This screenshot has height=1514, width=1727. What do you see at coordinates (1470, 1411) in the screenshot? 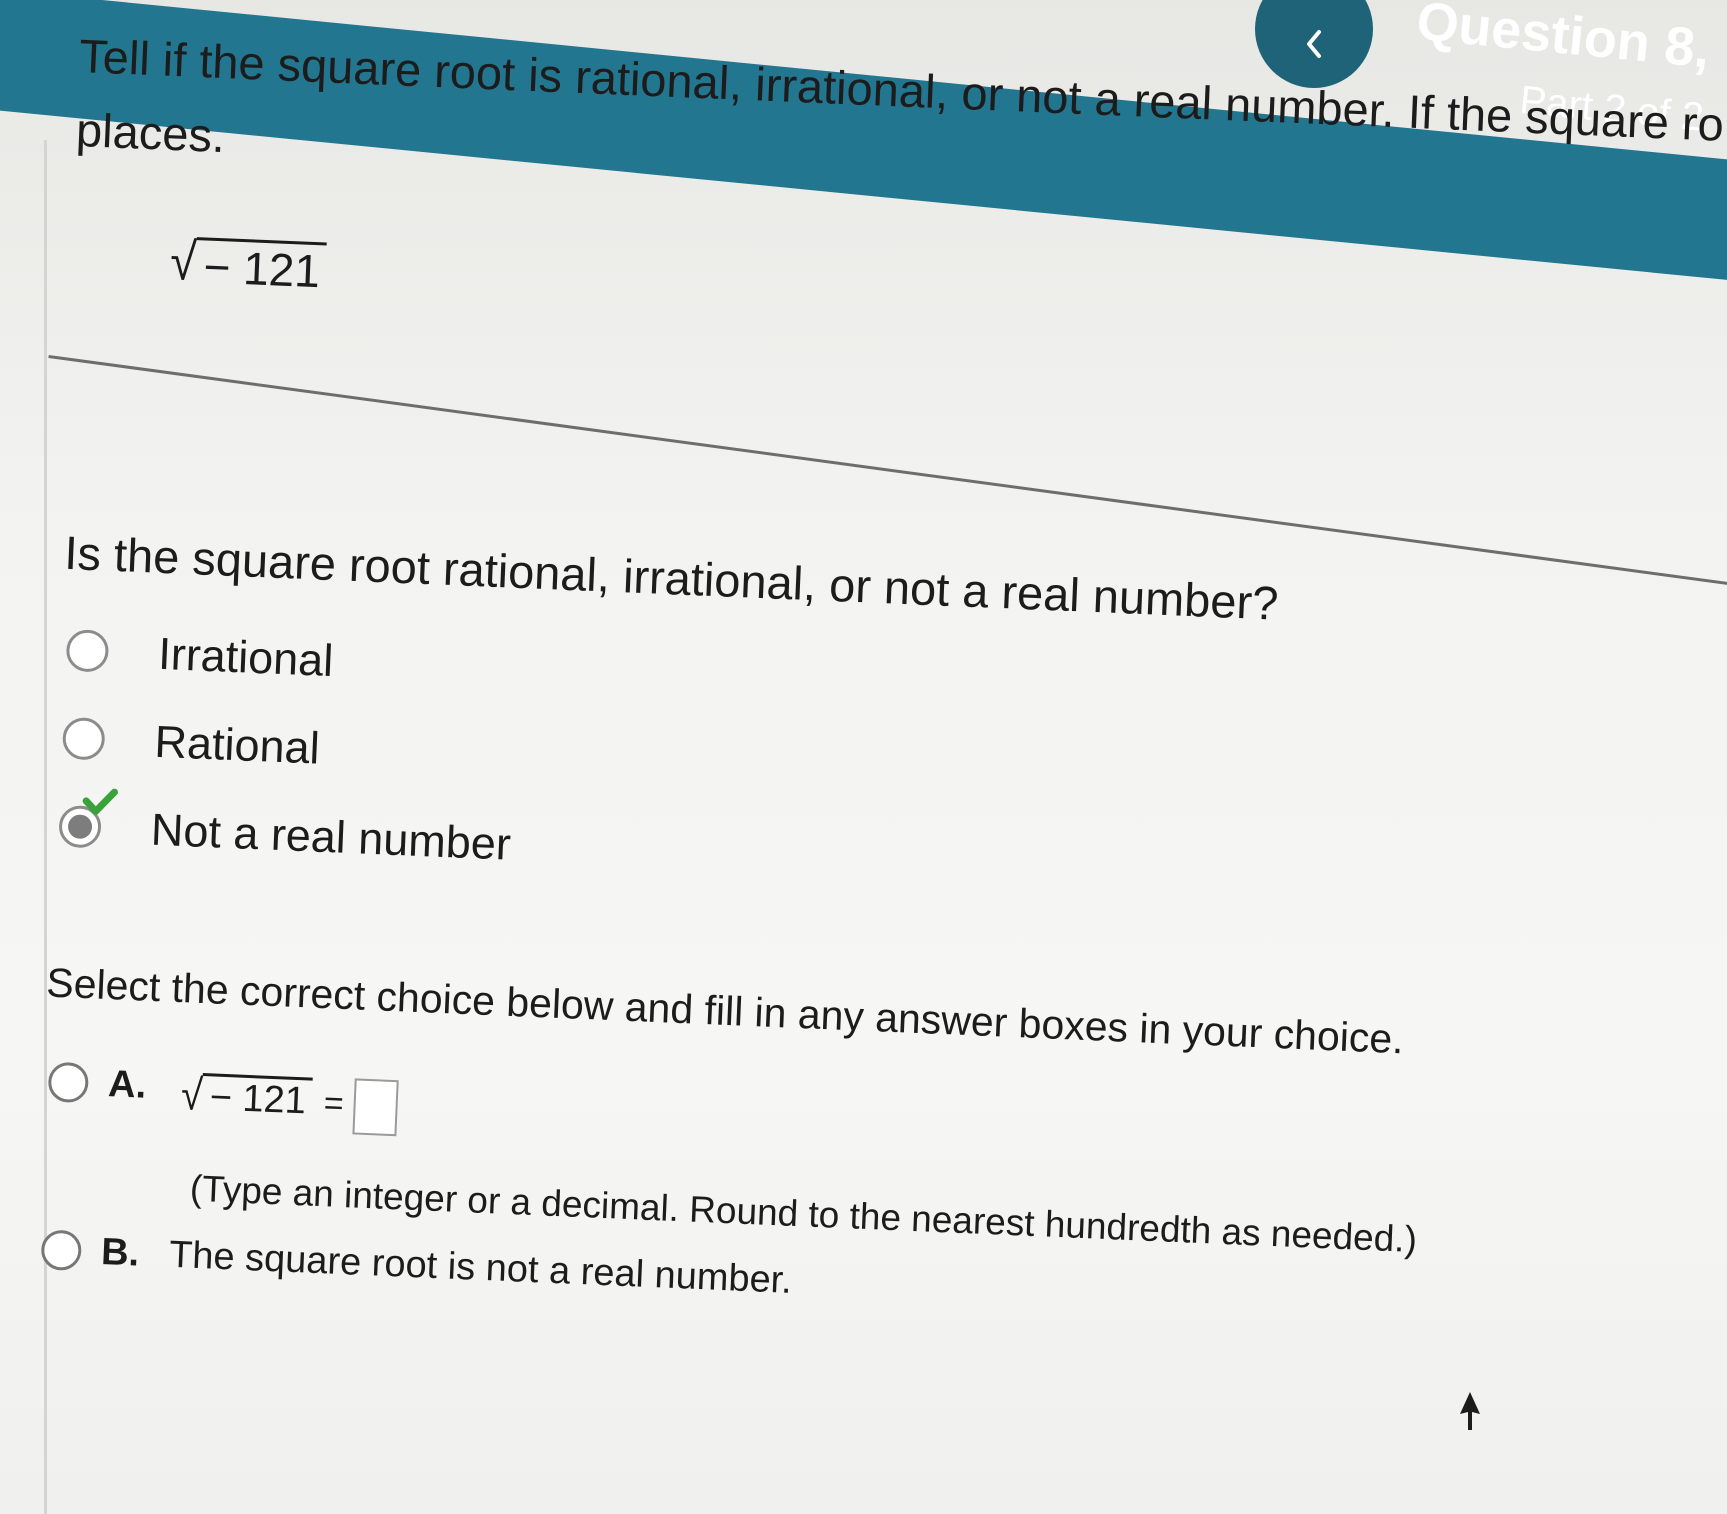
I see `mouse-cursor-icon` at bounding box center [1470, 1411].